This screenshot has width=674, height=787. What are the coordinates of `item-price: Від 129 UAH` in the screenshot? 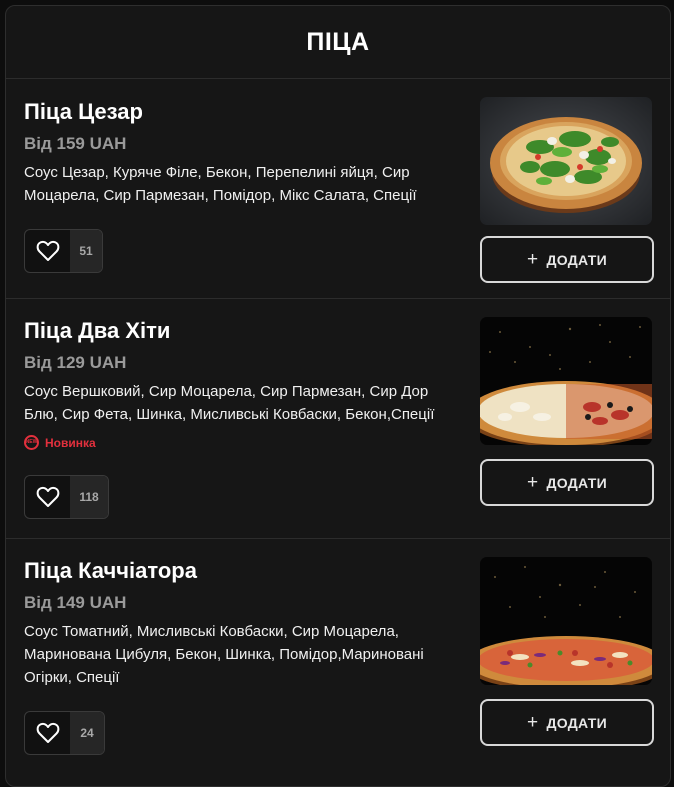 It's located at (75, 362).